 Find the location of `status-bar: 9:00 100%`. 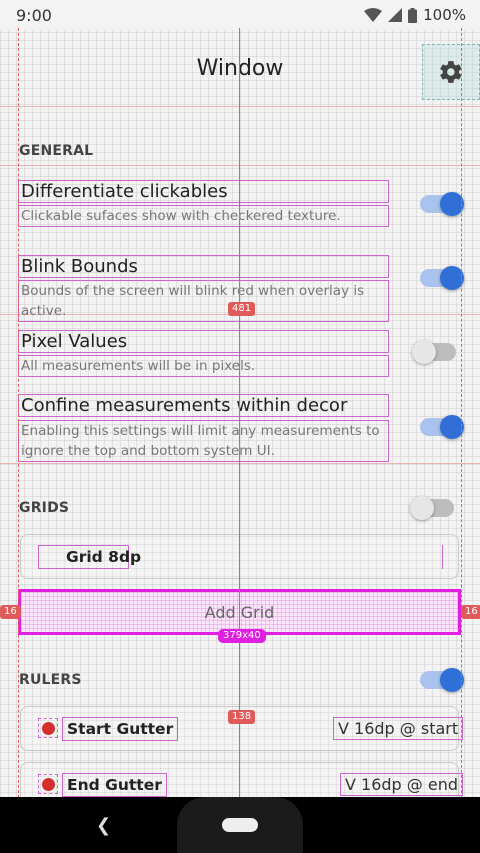

status-bar: 9:00 100% is located at coordinates (240, 15).